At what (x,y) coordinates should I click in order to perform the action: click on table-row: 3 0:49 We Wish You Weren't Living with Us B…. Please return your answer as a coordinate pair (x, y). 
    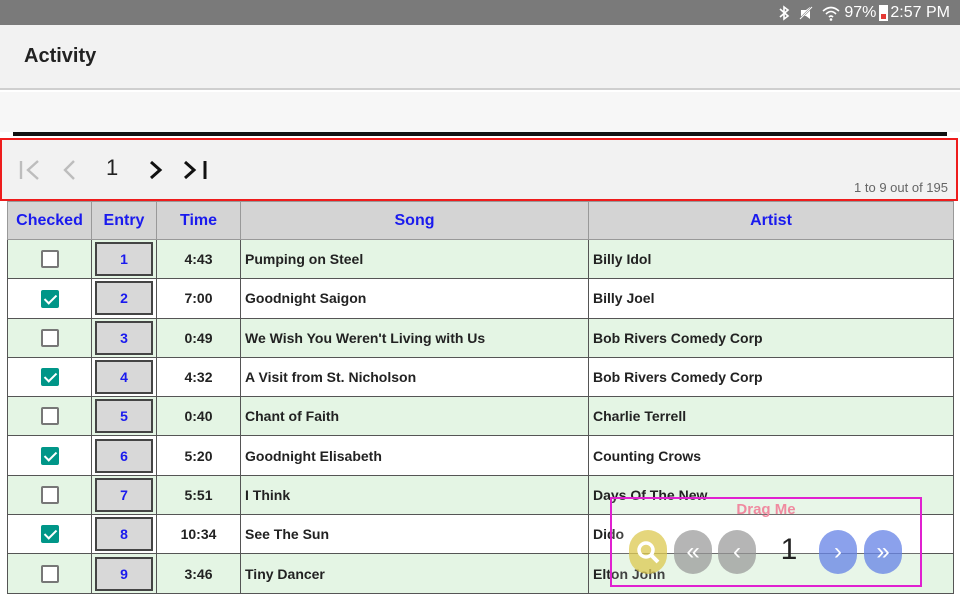
    Looking at the image, I should click on (480, 337).